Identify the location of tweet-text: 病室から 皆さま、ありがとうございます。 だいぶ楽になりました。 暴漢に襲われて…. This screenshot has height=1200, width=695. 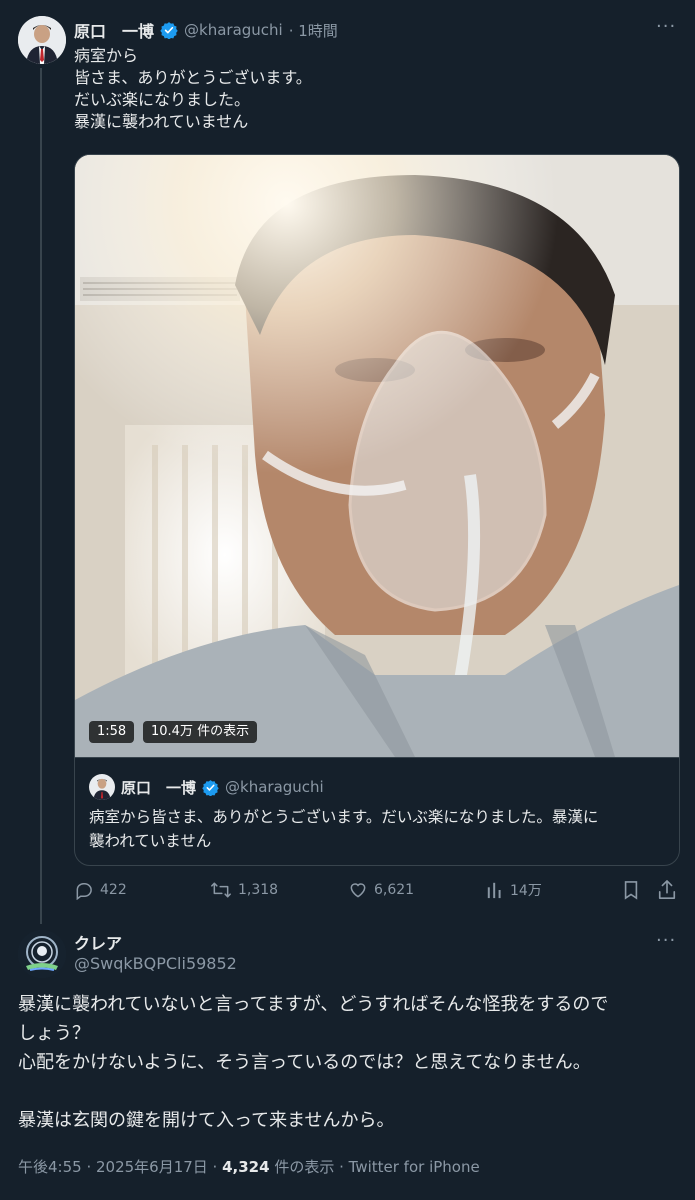
(193, 89).